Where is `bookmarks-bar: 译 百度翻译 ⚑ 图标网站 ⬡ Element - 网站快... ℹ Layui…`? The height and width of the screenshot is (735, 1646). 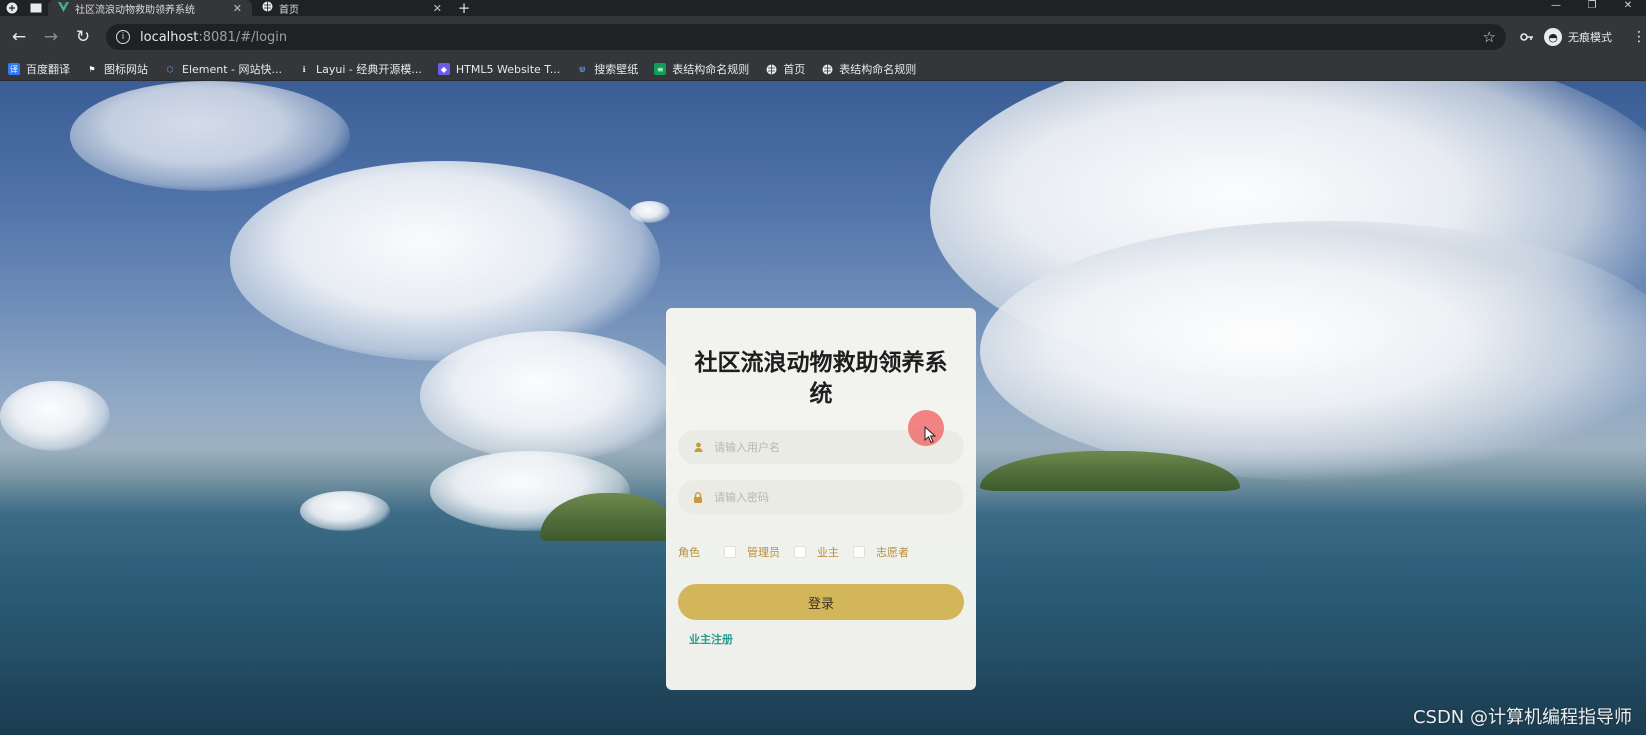
bookmarks-bar: 译 百度翻译 ⚑ 图标网站 ⬡ Element - 网站快... ℹ Layui… is located at coordinates (823, 69).